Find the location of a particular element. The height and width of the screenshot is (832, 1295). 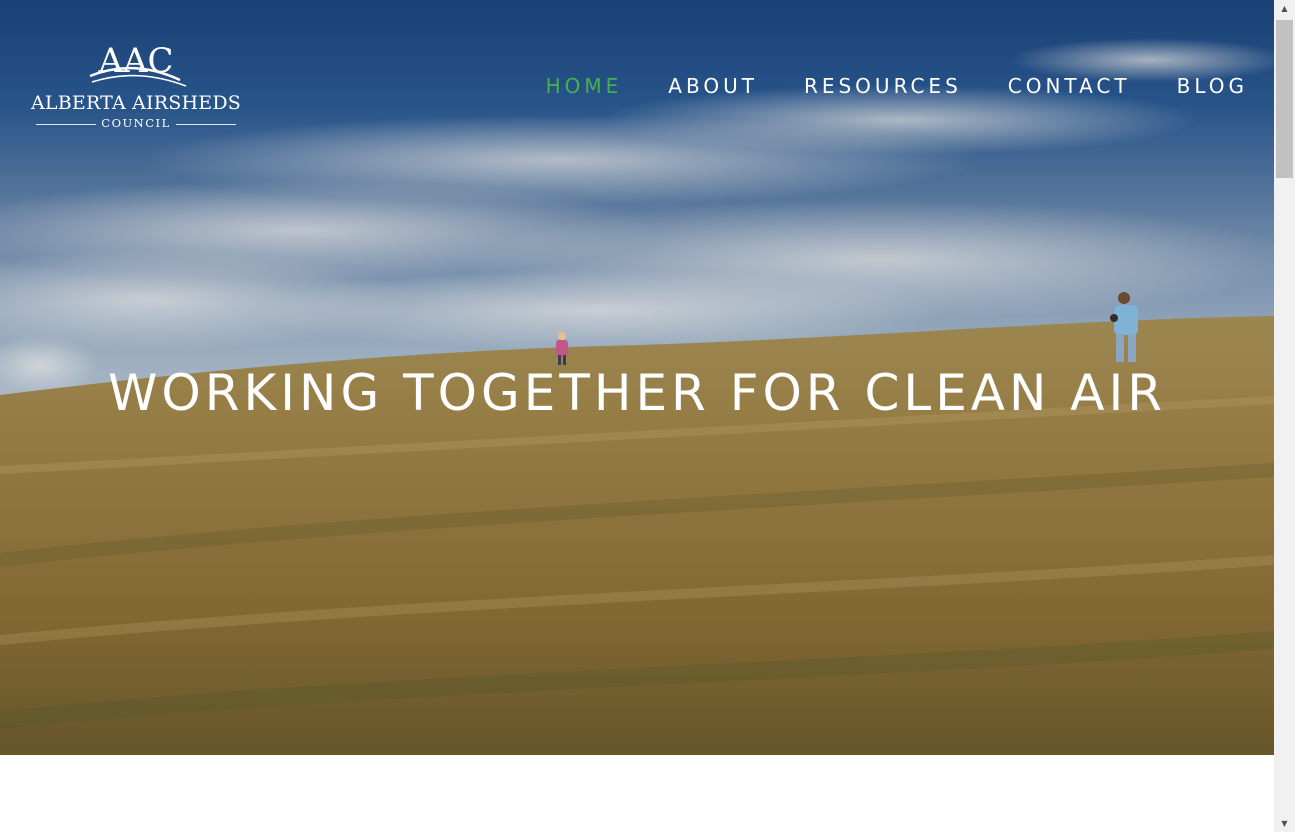

nav-item-contact: CONTACT is located at coordinates (1069, 86).